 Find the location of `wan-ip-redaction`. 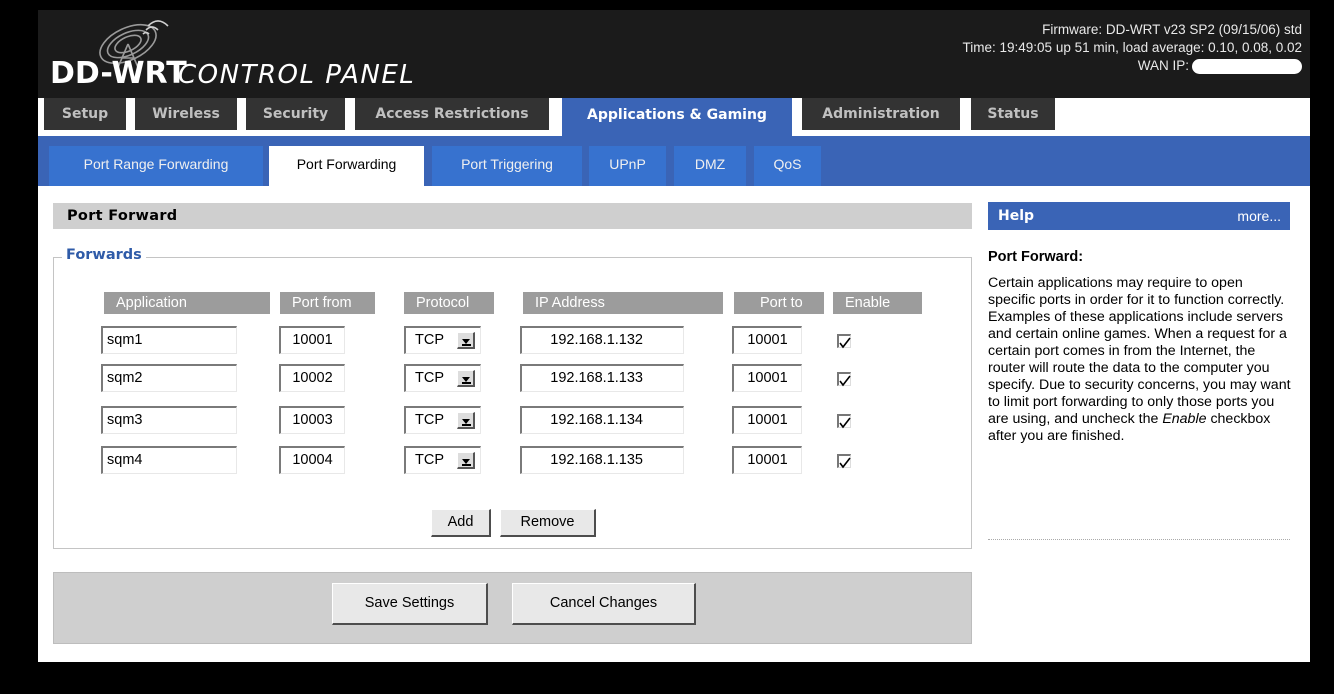

wan-ip-redaction is located at coordinates (1247, 66).